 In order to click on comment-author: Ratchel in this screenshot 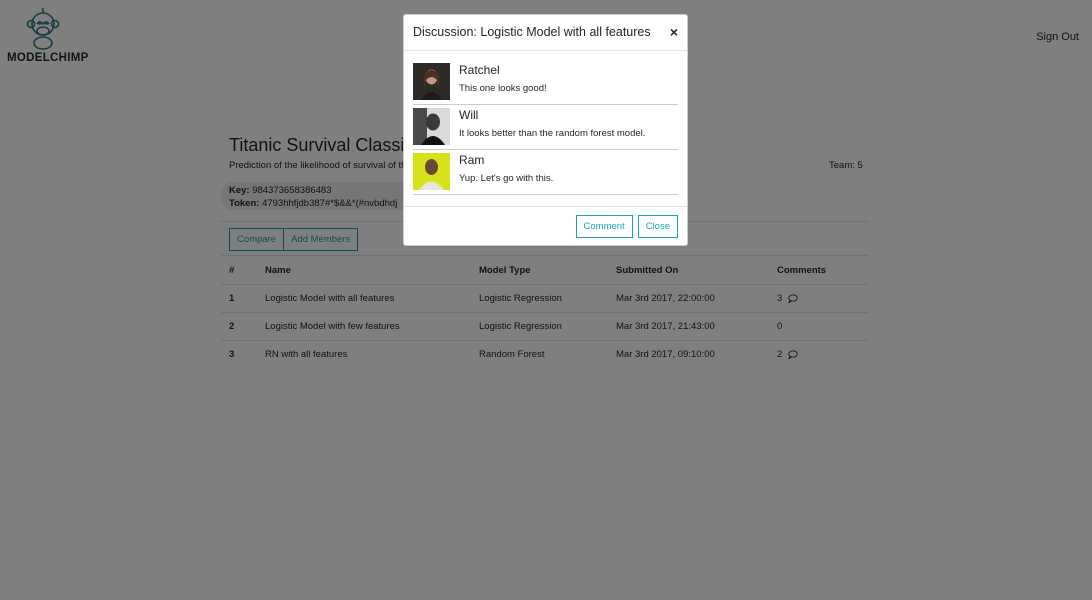, I will do `click(479, 70)`.